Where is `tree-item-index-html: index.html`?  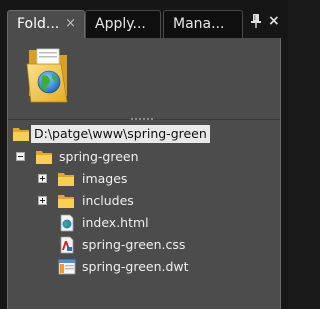 tree-item-index-html: index.html is located at coordinates (146, 223).